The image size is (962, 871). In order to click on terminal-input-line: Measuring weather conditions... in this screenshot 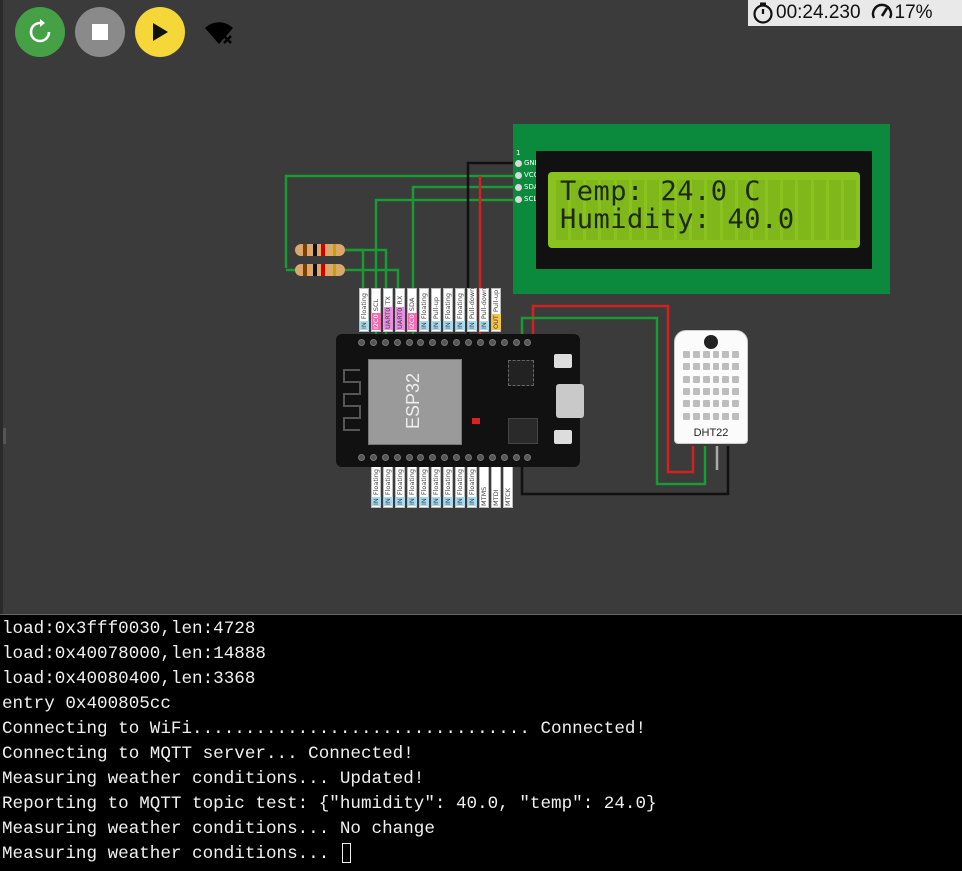, I will do `click(482, 854)`.